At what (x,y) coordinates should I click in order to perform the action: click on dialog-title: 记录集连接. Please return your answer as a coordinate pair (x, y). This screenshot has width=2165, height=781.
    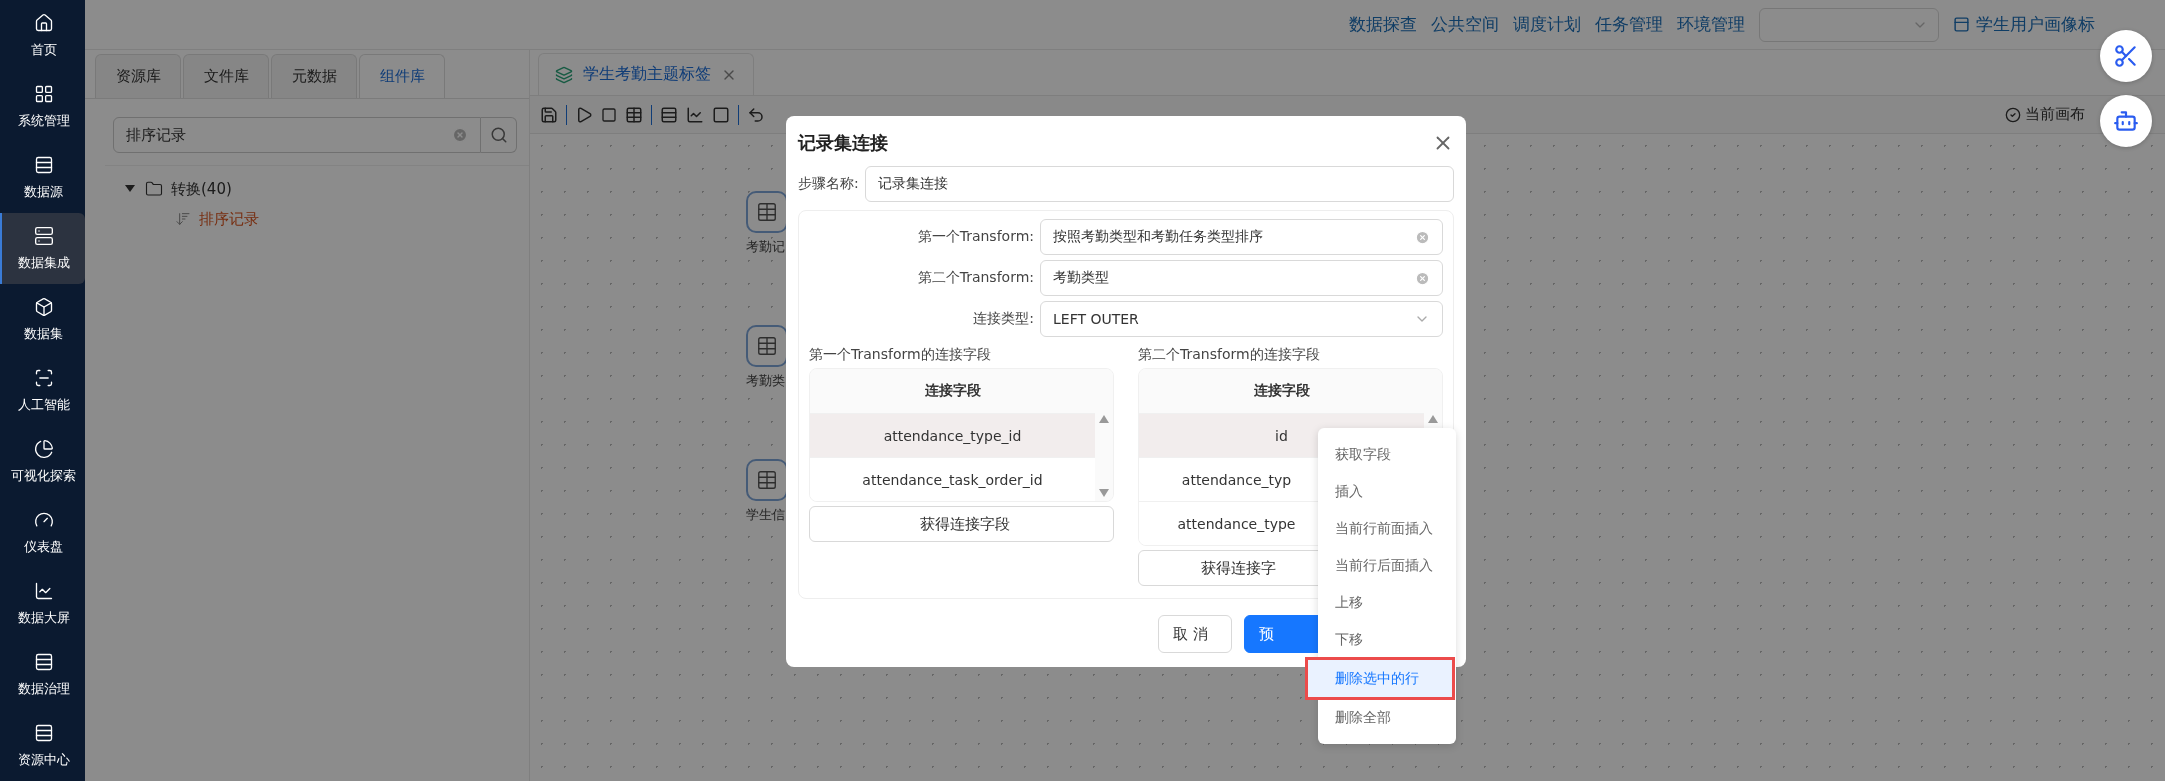
    Looking at the image, I should click on (843, 143).